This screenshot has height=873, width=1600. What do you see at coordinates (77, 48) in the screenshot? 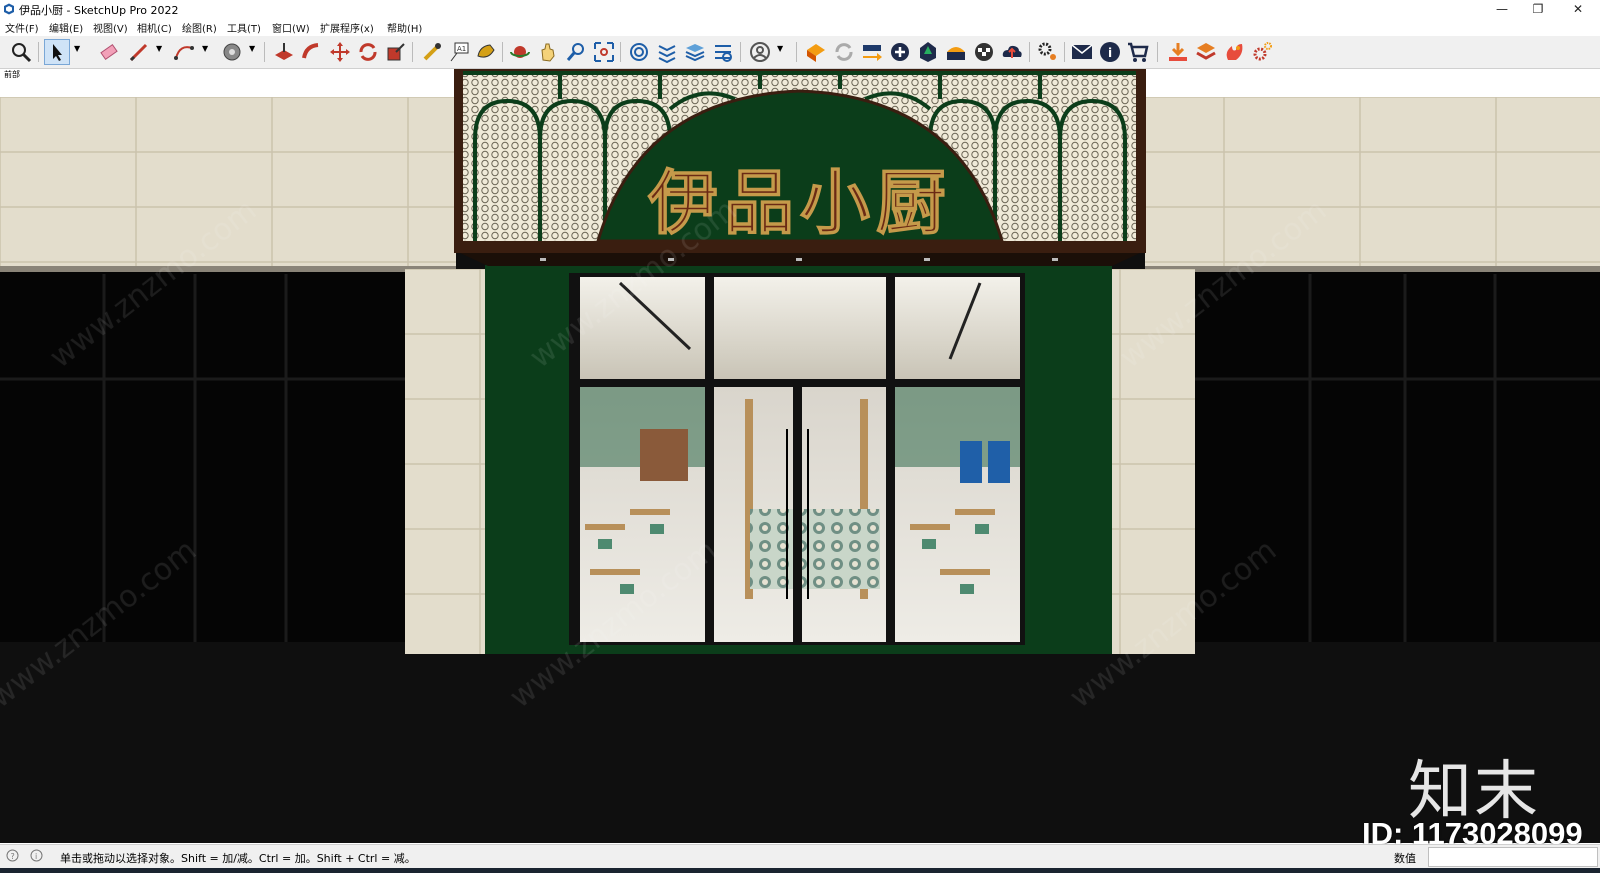
I see `select-dropdown-icon: ▼` at bounding box center [77, 48].